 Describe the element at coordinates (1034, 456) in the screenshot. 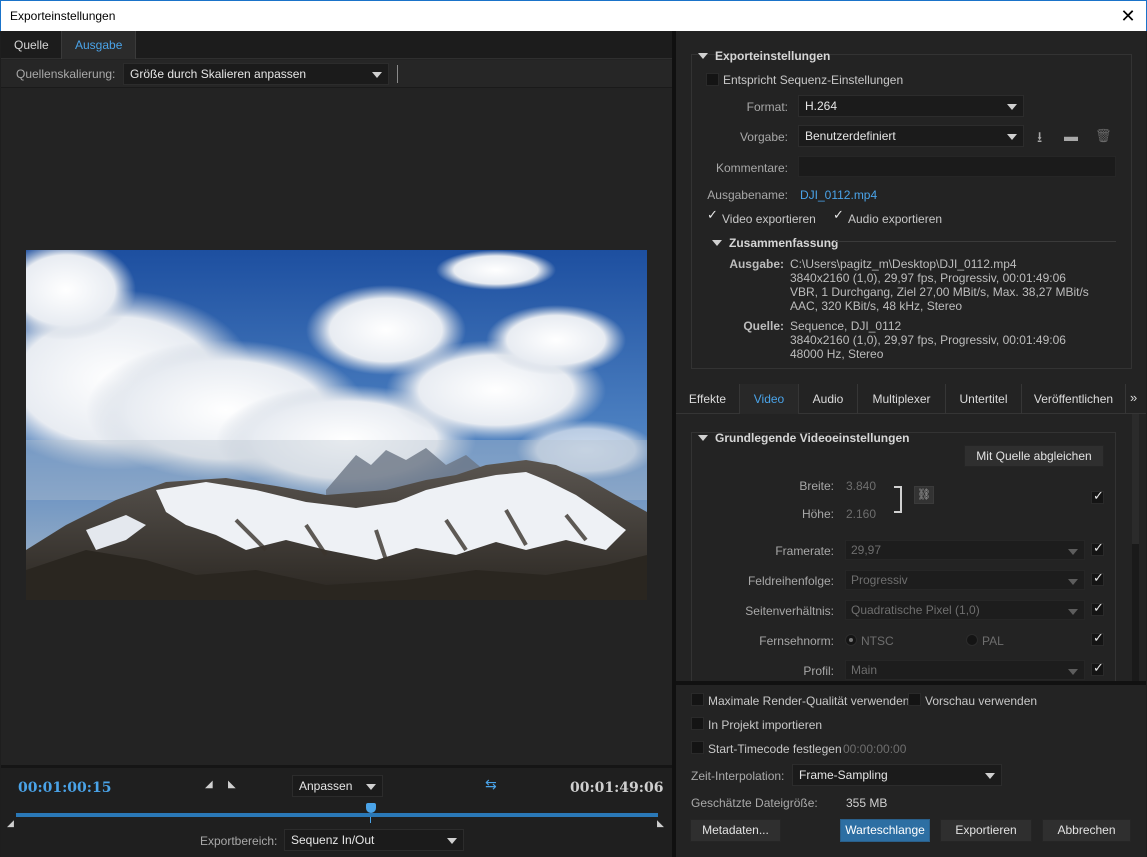

I see `match-source-button: Mit Quelle abgleichen` at that location.